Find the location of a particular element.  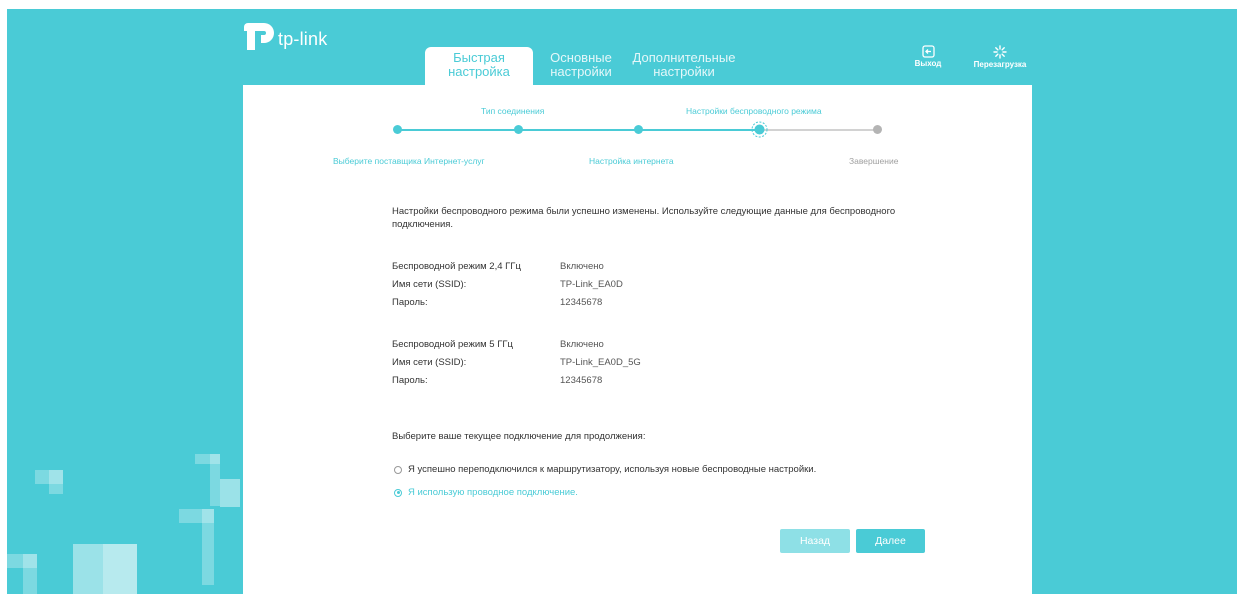

step-label-wireless: Настройки беспроводного режима is located at coordinates (754, 111).